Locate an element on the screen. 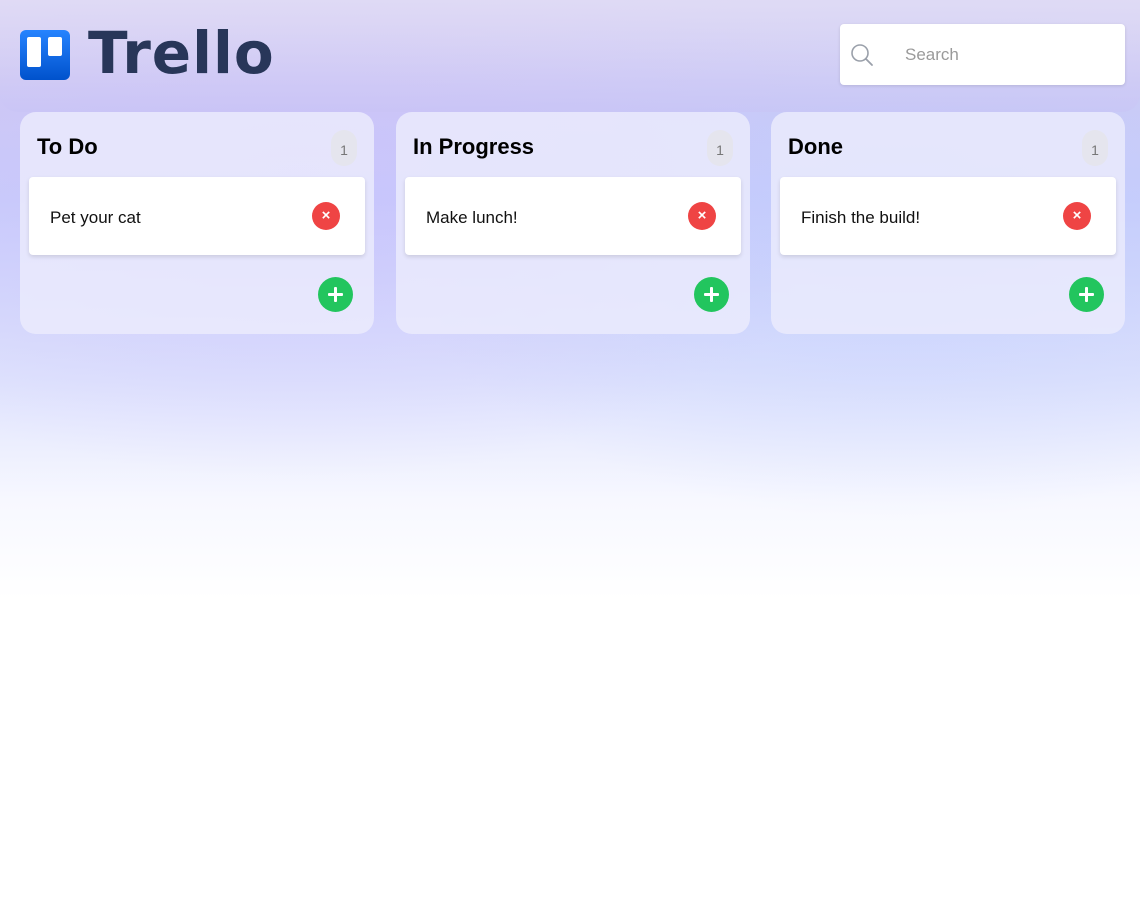 This screenshot has height=923, width=1140. card: Finish the build! × is located at coordinates (948, 216).